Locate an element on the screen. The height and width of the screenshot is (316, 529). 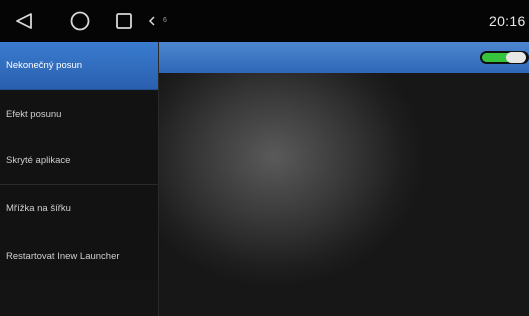
menu-item-infinite-scroll: Nekonečný posun is located at coordinates (79, 66).